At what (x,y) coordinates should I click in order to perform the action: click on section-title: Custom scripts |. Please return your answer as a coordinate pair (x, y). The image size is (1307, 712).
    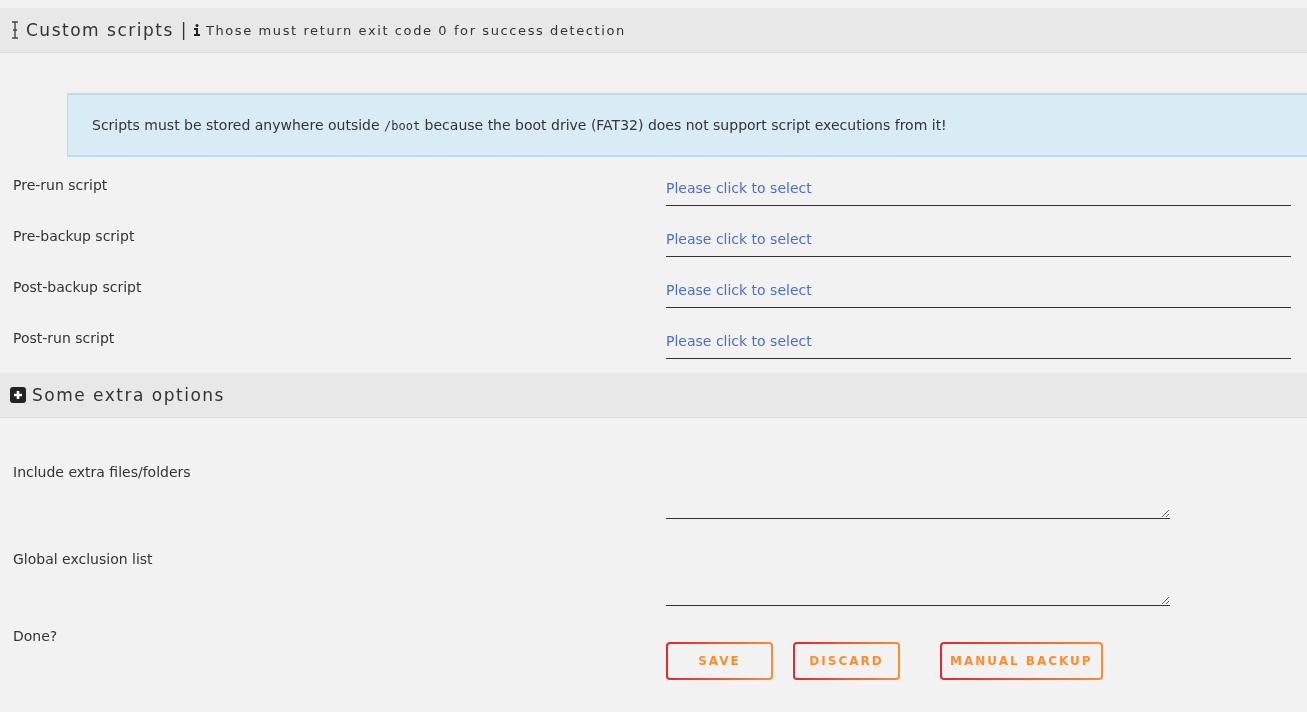
    Looking at the image, I should click on (107, 30).